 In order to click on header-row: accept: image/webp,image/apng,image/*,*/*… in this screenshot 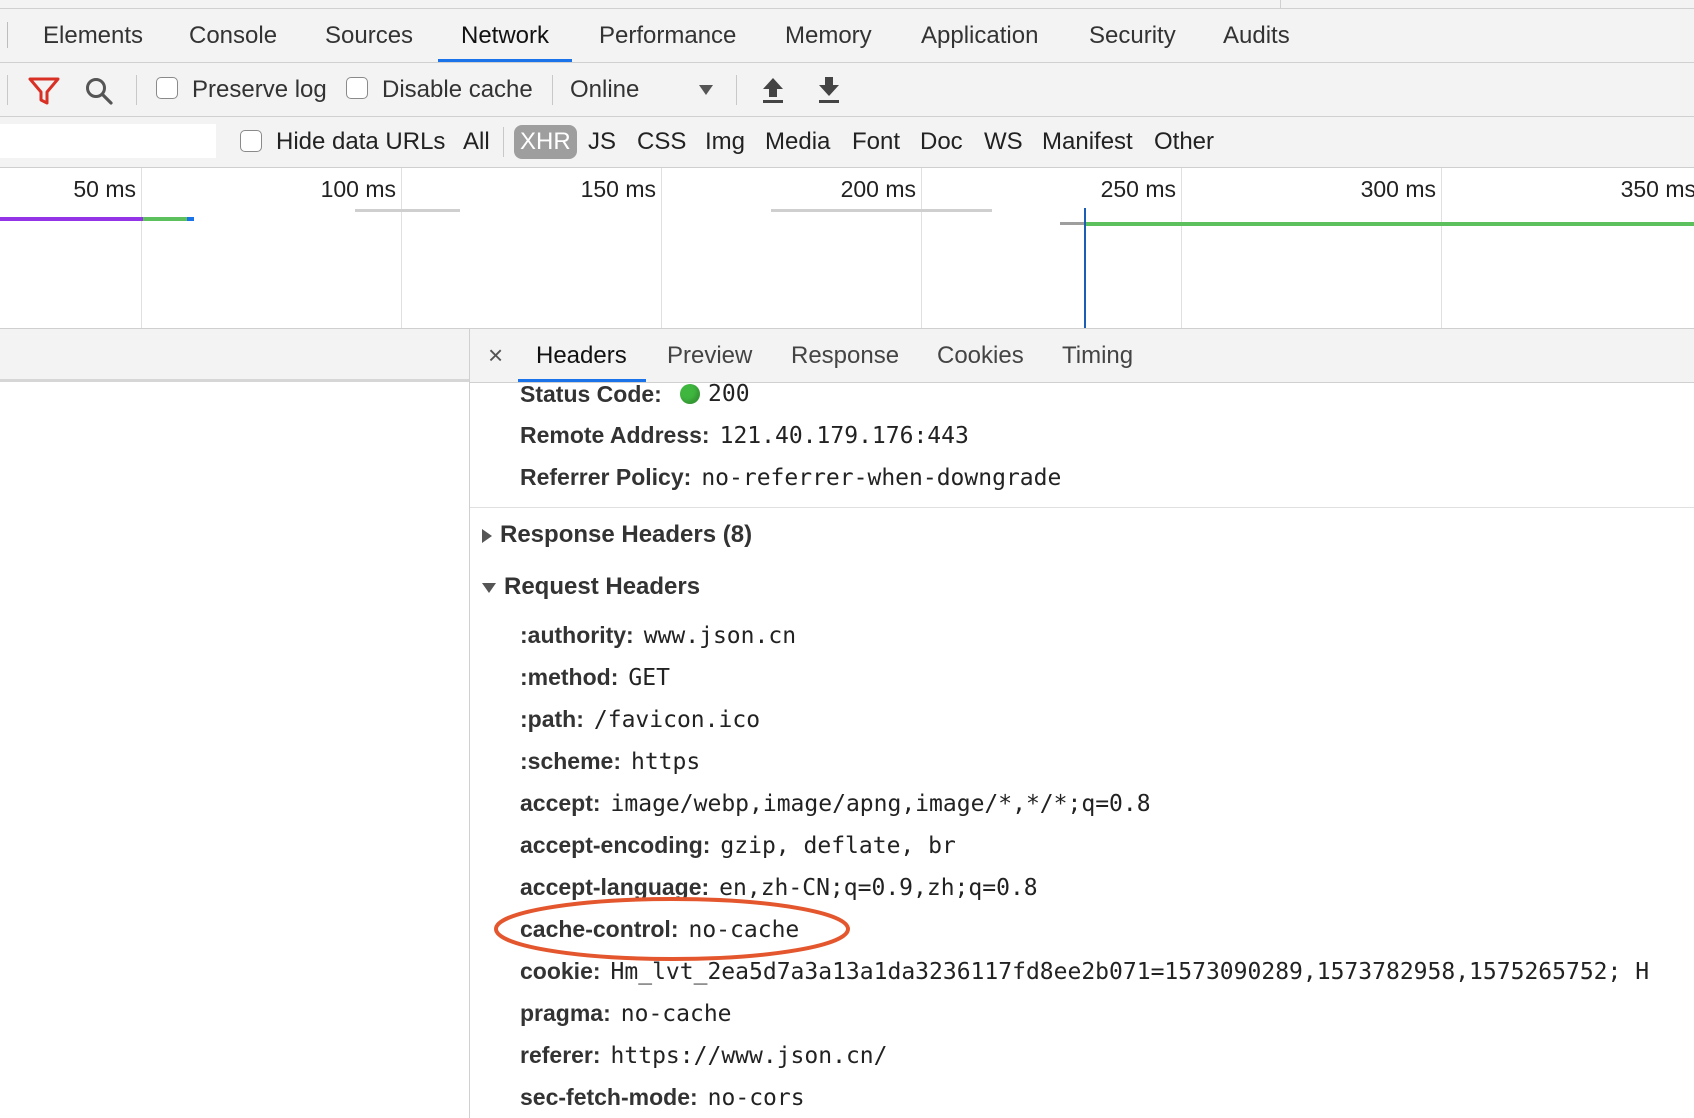, I will do `click(835, 803)`.